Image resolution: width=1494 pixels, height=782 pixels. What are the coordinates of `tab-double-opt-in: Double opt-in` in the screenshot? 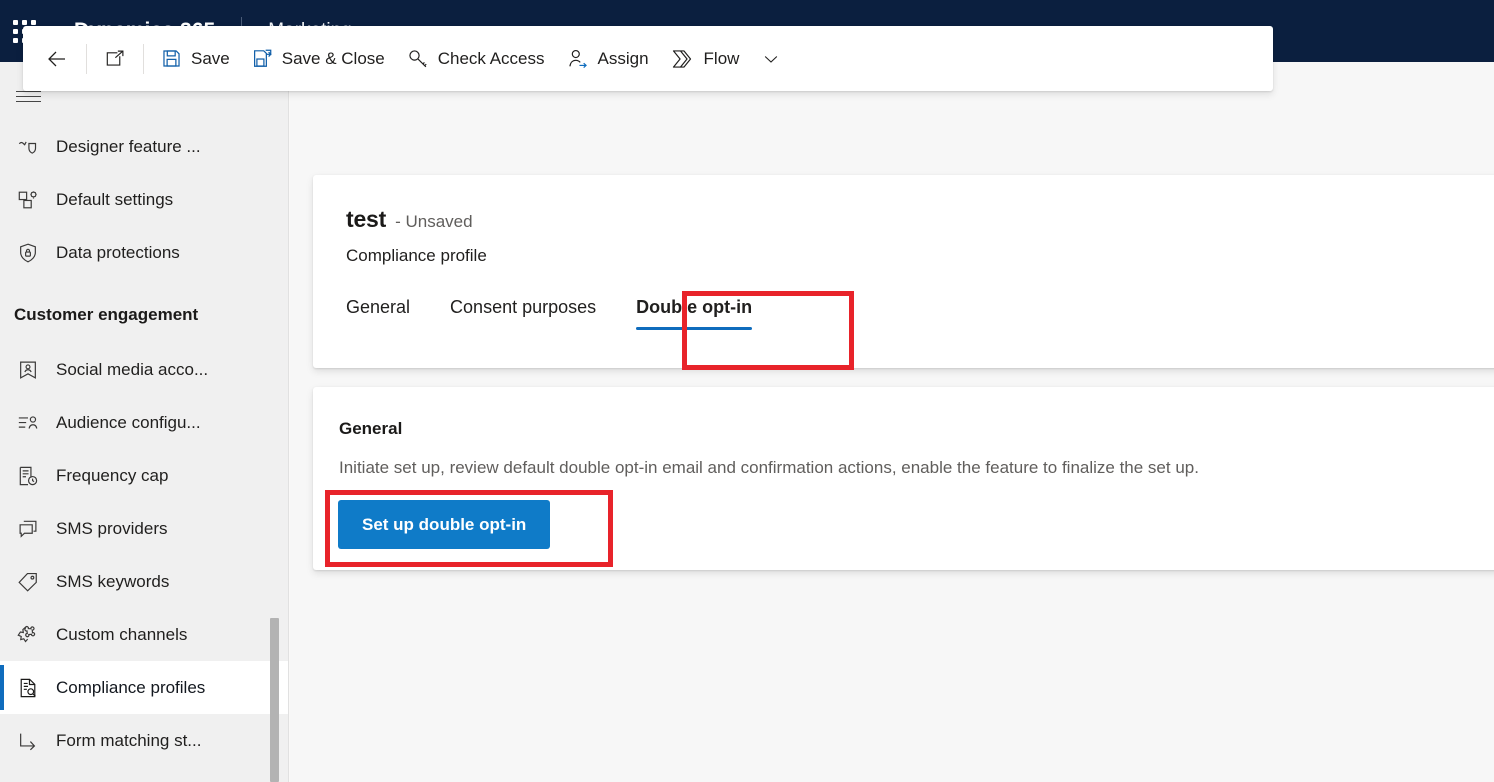 It's located at (694, 313).